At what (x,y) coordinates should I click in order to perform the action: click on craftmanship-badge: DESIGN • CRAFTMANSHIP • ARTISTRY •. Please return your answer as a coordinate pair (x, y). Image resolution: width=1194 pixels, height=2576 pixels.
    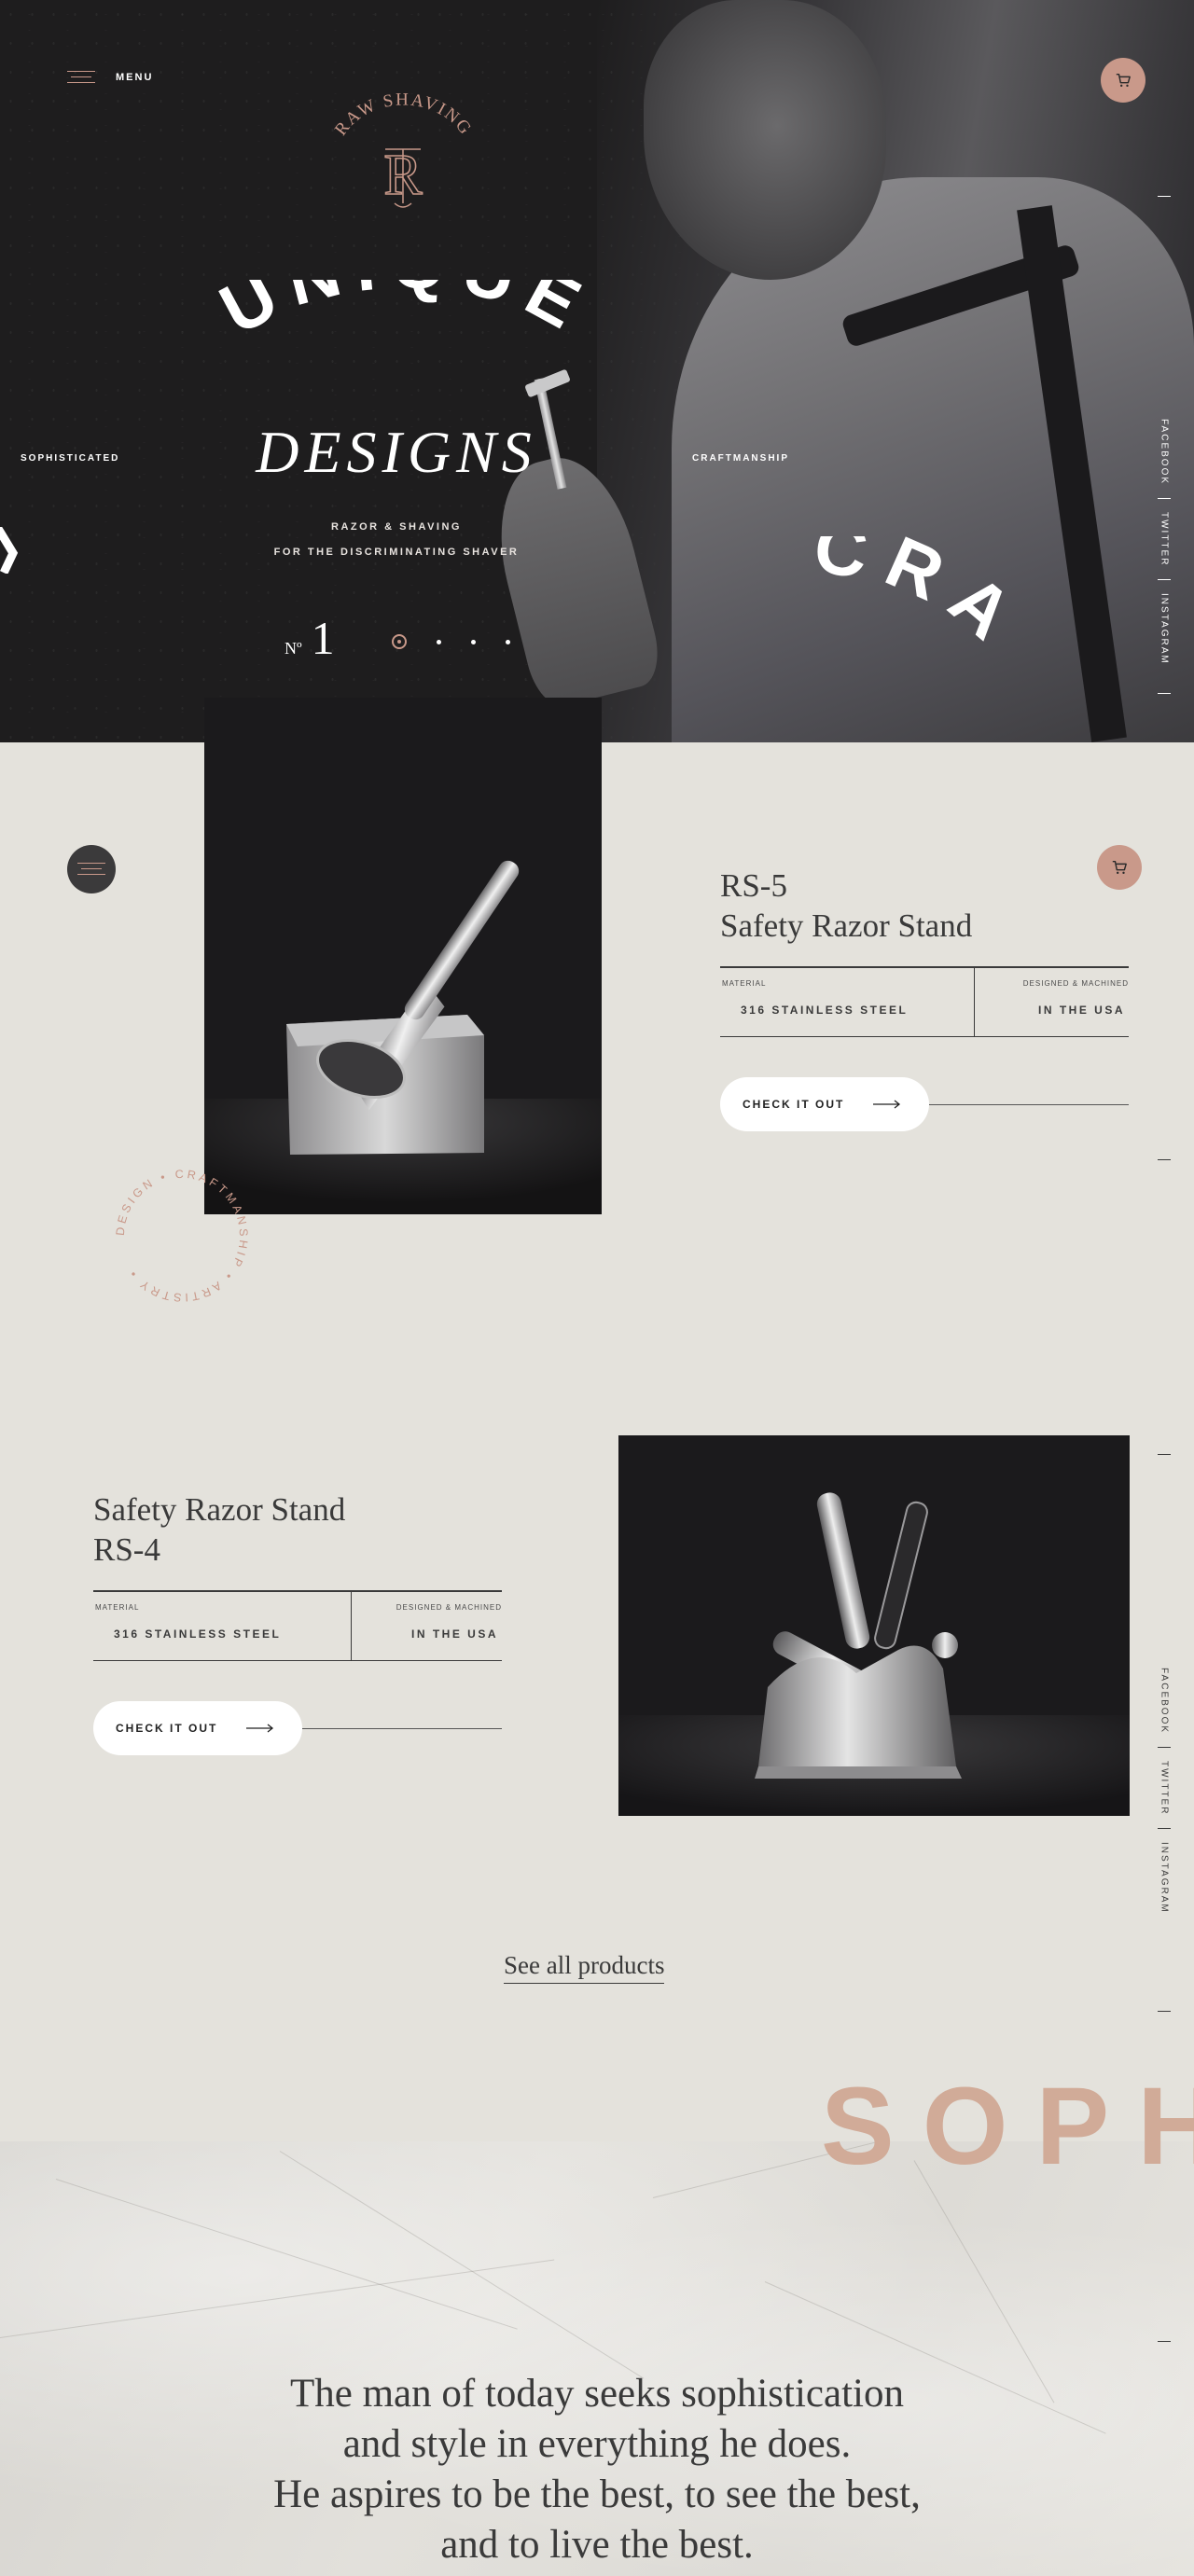
    Looking at the image, I should click on (182, 1236).